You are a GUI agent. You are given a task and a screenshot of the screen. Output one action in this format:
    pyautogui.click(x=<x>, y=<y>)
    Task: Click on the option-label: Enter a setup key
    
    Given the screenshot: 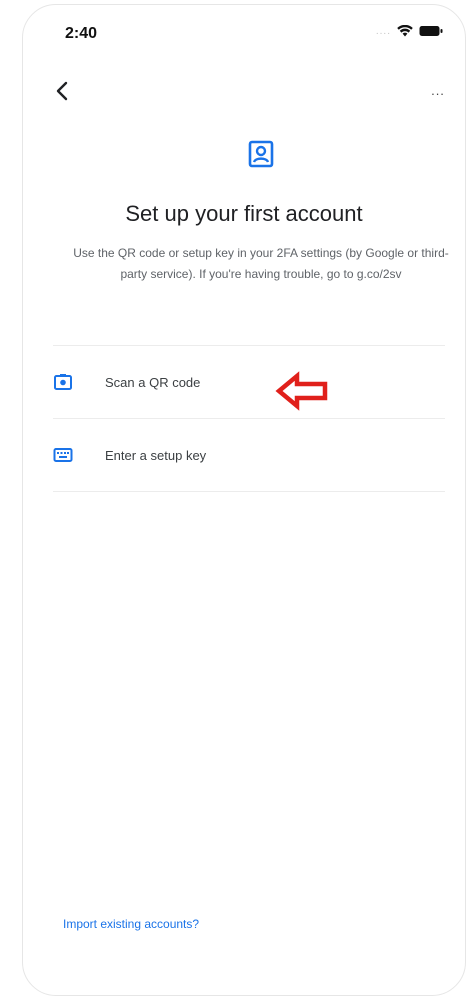 What is the action you would take?
    pyautogui.click(x=156, y=455)
    